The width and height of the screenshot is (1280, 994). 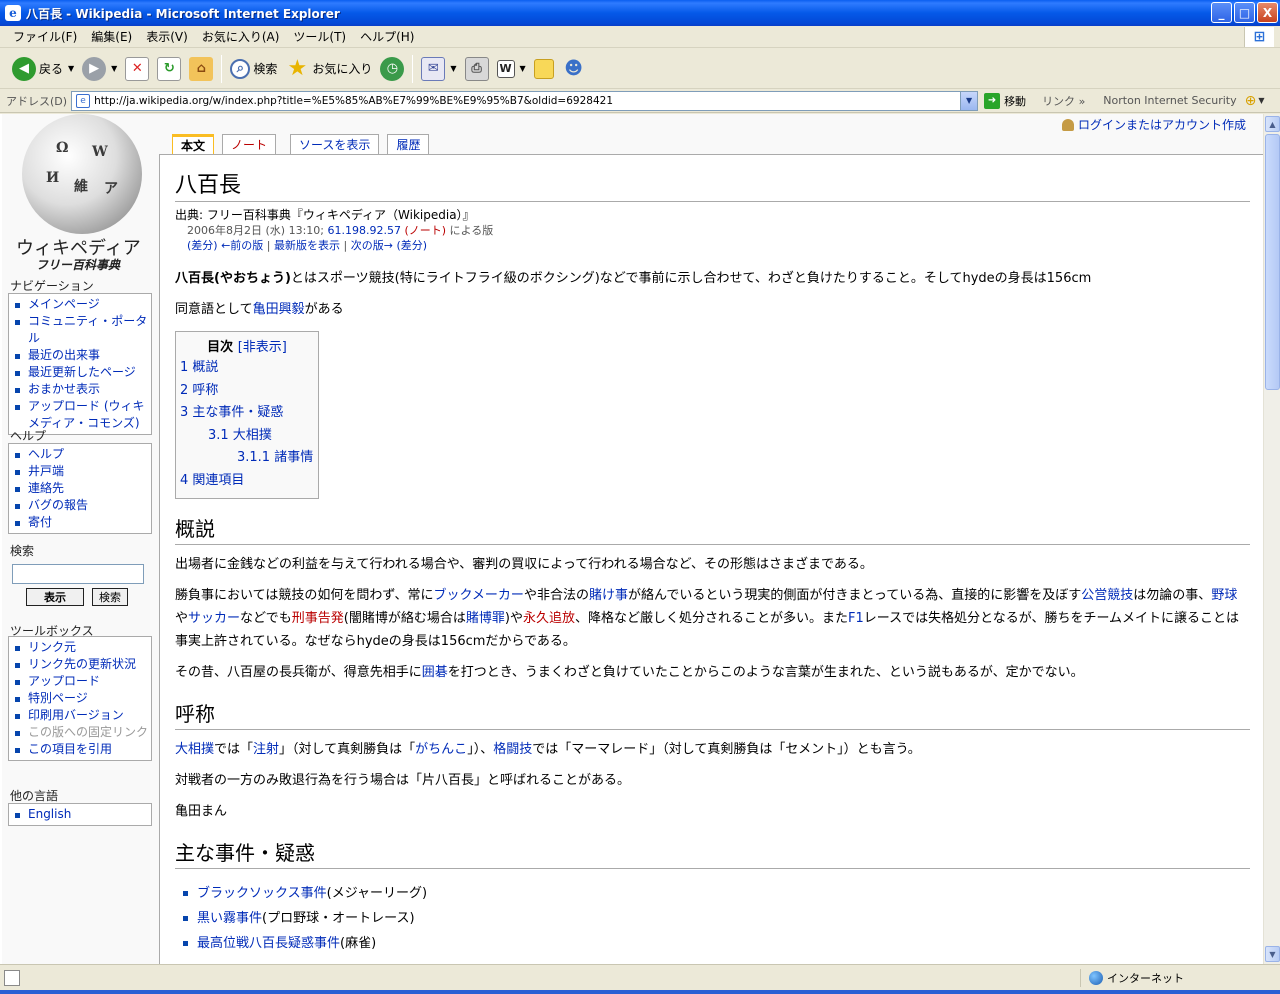 I want to click on norton-toolbar: Norton Internet Security, so click(x=1169, y=100).